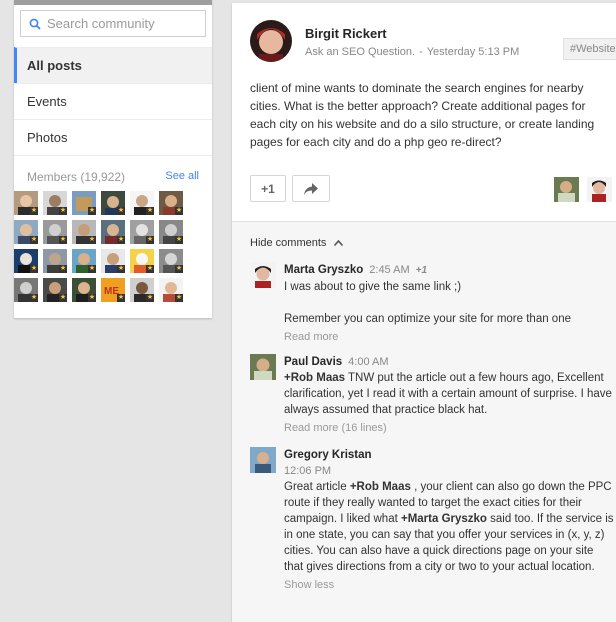 This screenshot has height=622, width=616. What do you see at coordinates (449, 585) in the screenshot?
I see `show-less-link: Show less` at bounding box center [449, 585].